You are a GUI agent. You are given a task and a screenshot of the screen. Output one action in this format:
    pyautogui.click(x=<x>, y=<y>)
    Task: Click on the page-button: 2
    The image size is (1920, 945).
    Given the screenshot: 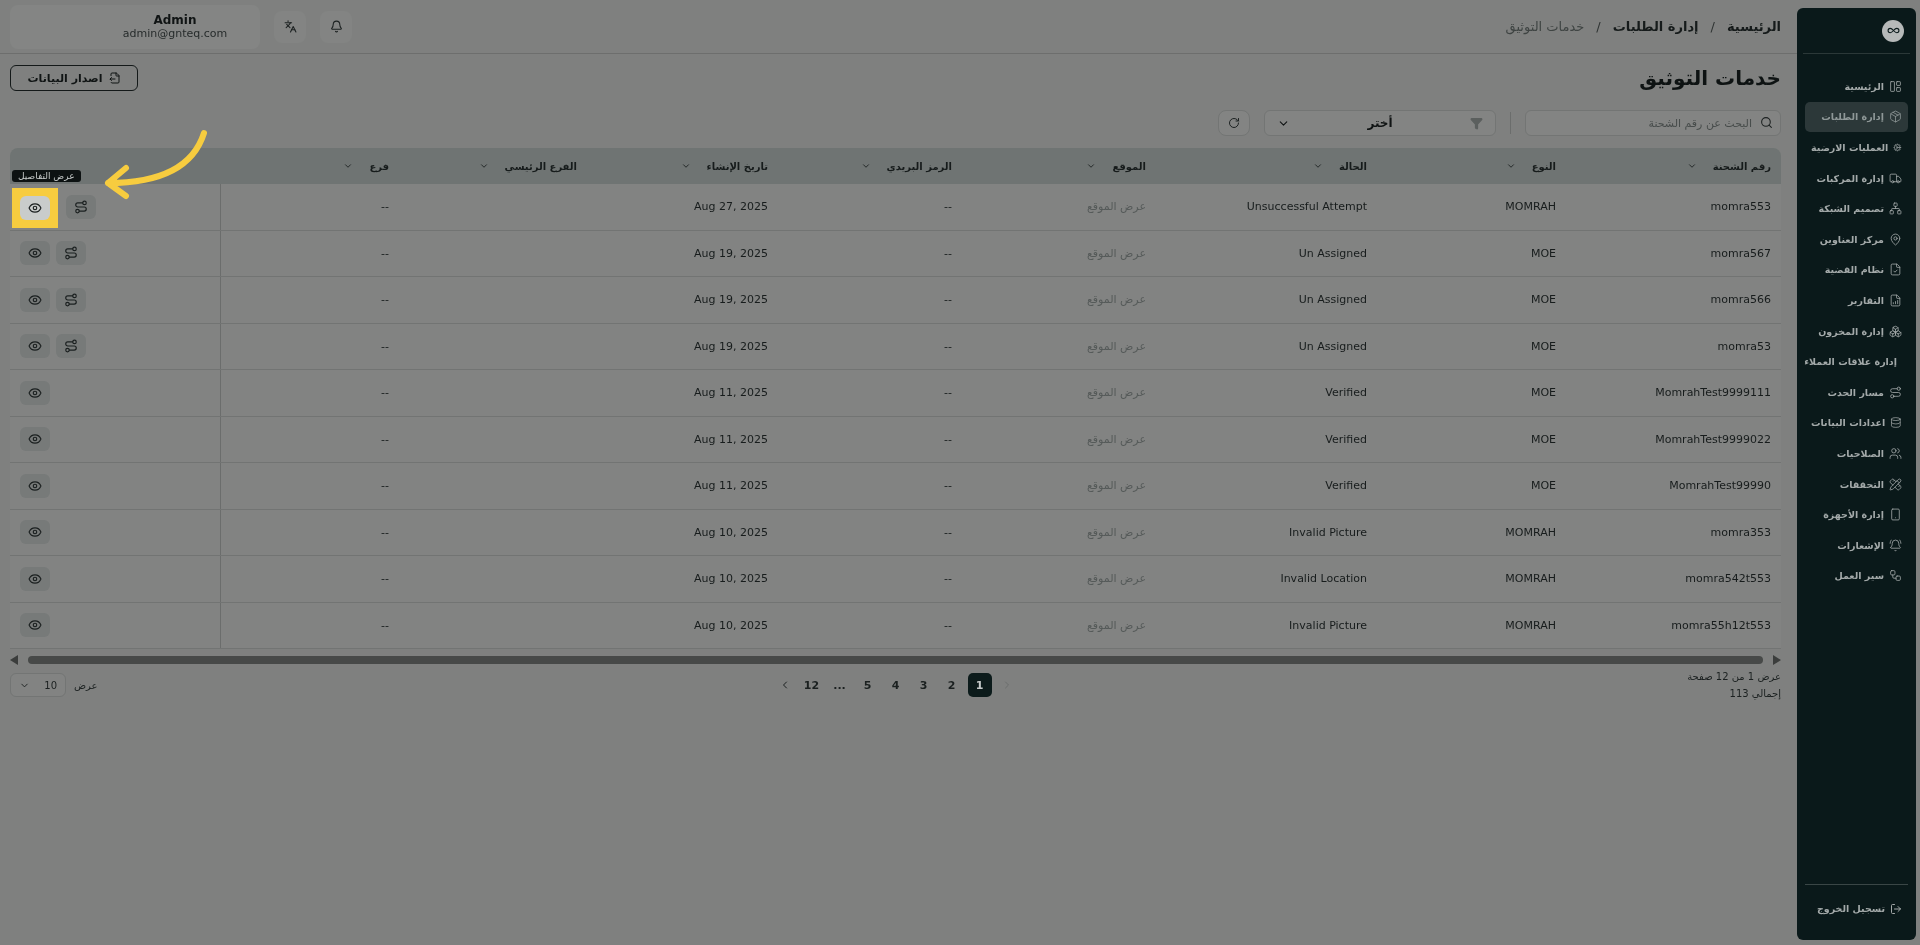 What is the action you would take?
    pyautogui.click(x=951, y=685)
    